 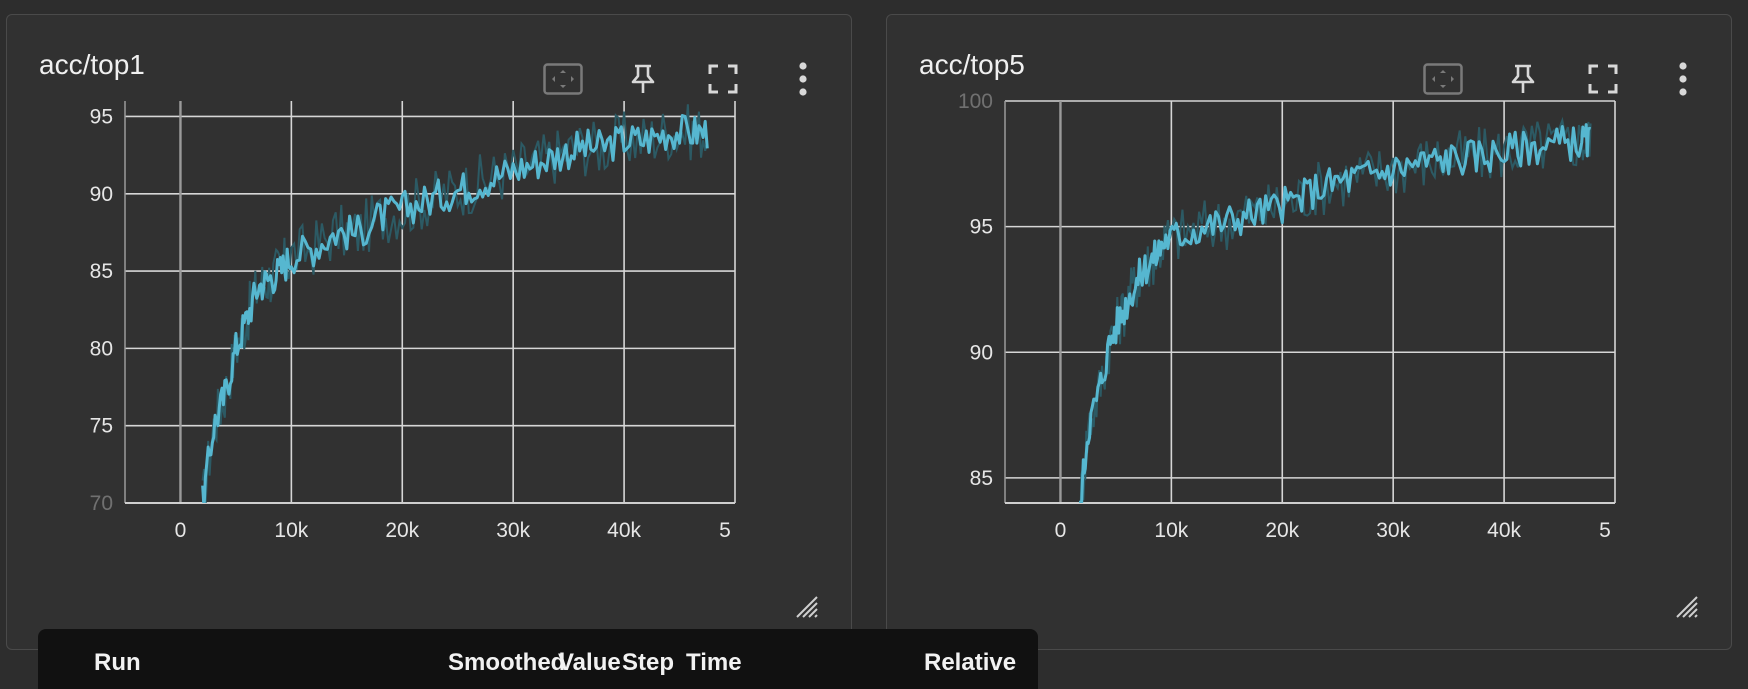 What do you see at coordinates (101, 426) in the screenshot?
I see `y-tick-label: 75` at bounding box center [101, 426].